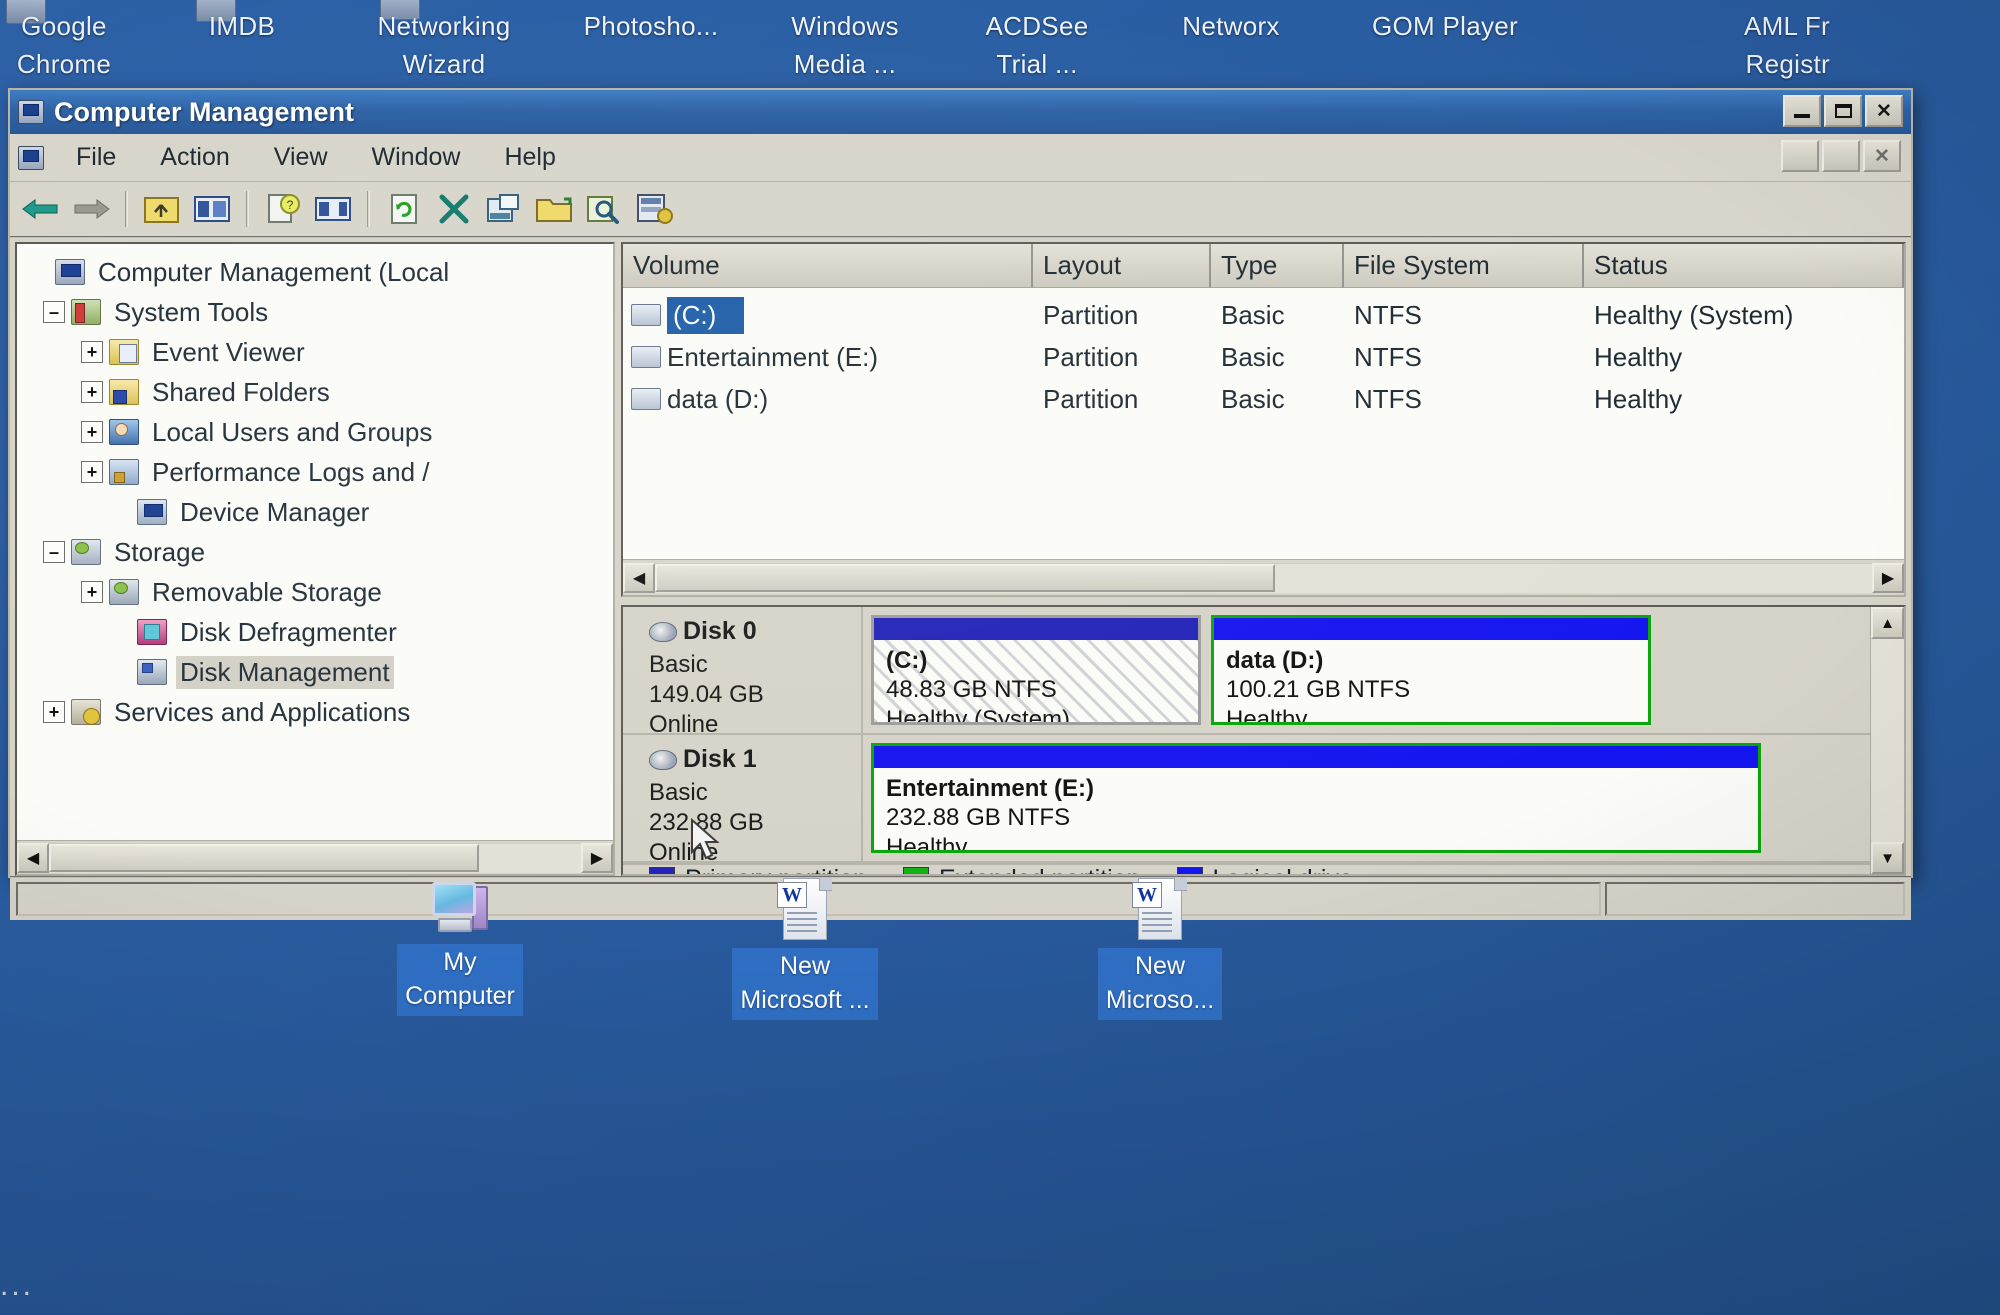 The image size is (2000, 1315). What do you see at coordinates (1431, 670) in the screenshot?
I see `partition-d: data (D:) 100.21 GB NTFS Healthy` at bounding box center [1431, 670].